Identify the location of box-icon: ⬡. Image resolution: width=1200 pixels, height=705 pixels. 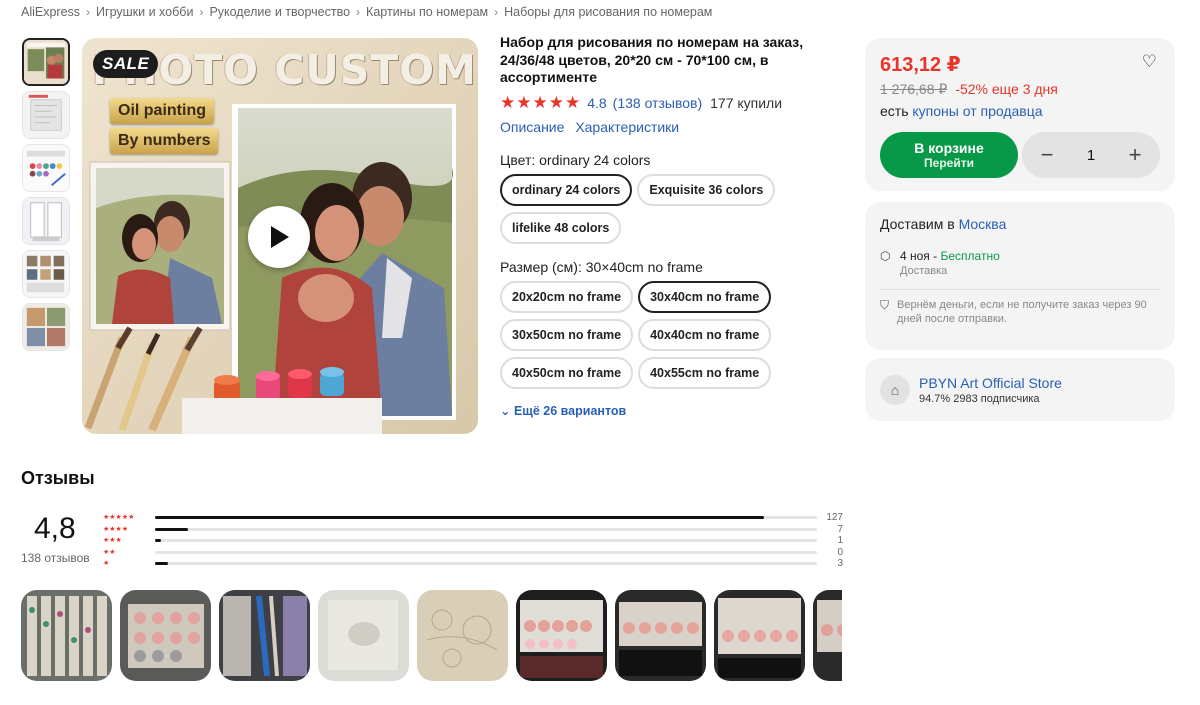
(885, 256).